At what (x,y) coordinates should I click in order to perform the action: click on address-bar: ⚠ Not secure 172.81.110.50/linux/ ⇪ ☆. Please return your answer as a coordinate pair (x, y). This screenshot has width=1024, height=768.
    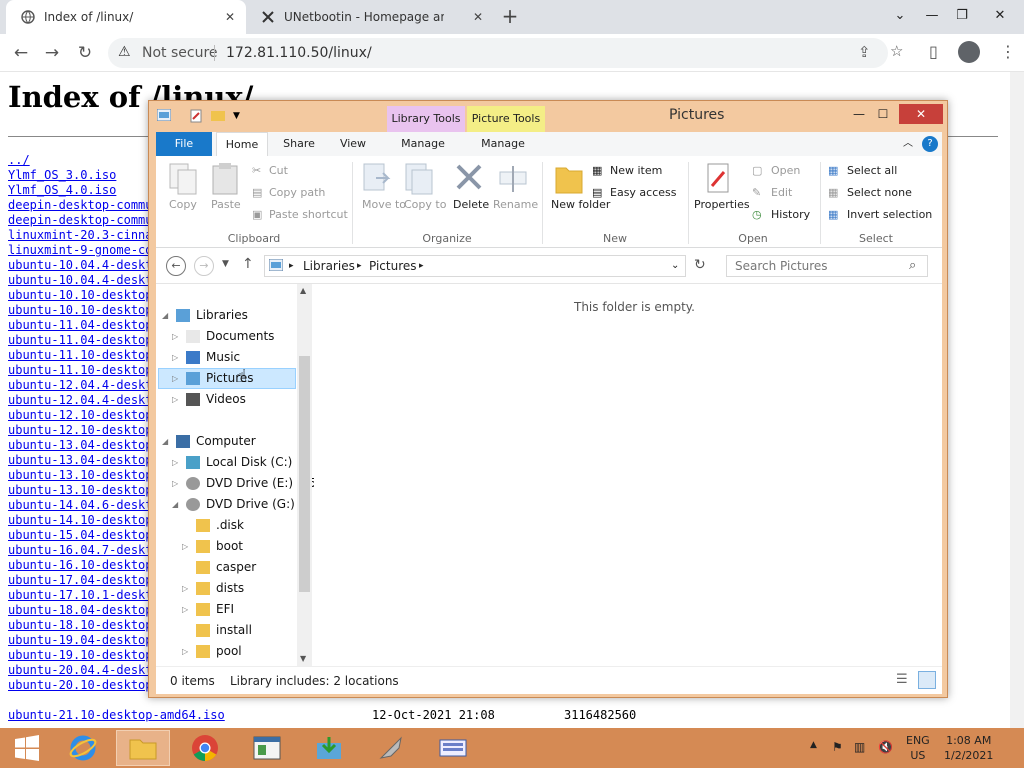
    Looking at the image, I should click on (505, 53).